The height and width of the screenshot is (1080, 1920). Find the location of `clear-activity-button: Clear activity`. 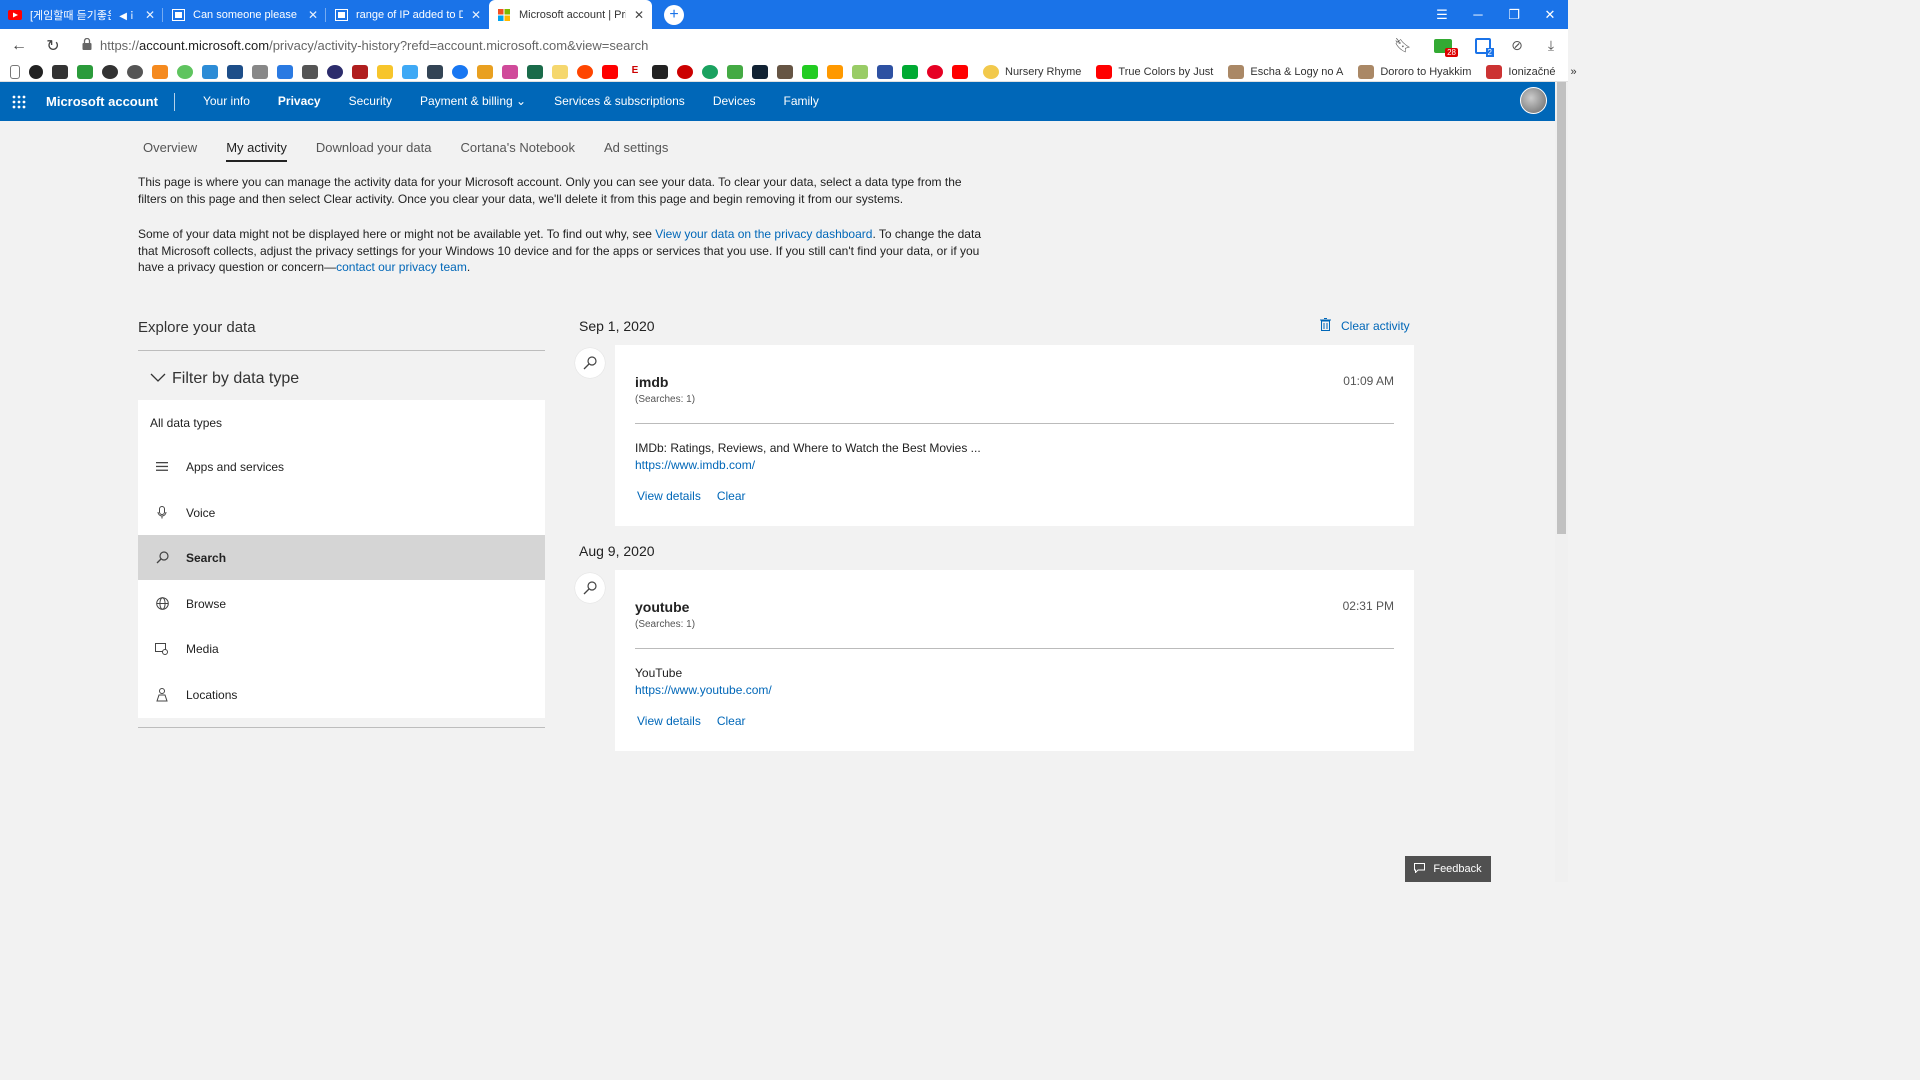

clear-activity-button: Clear activity is located at coordinates (1365, 326).